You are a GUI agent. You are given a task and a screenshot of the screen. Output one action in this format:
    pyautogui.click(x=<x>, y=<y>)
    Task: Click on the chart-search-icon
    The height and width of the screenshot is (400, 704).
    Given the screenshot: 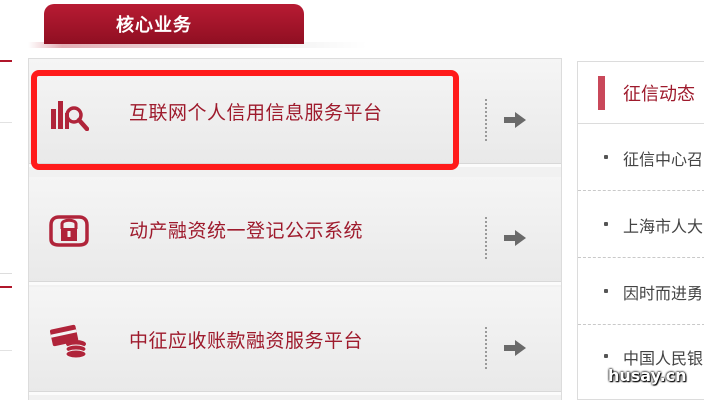 What is the action you would take?
    pyautogui.click(x=70, y=116)
    